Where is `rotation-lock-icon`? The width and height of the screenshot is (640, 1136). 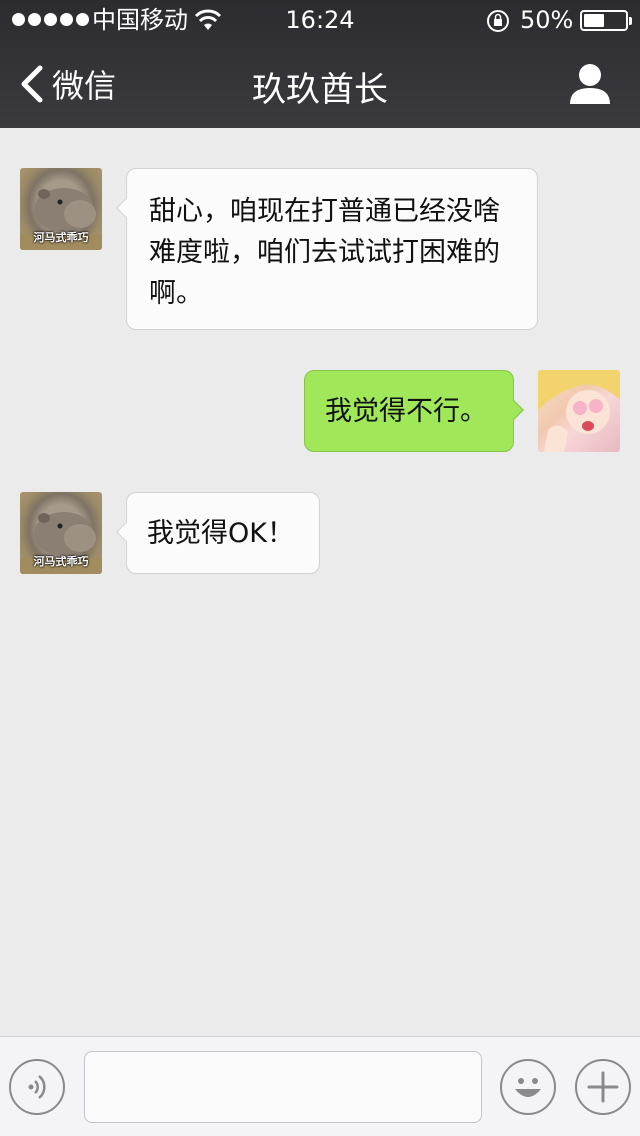 rotation-lock-icon is located at coordinates (498, 21).